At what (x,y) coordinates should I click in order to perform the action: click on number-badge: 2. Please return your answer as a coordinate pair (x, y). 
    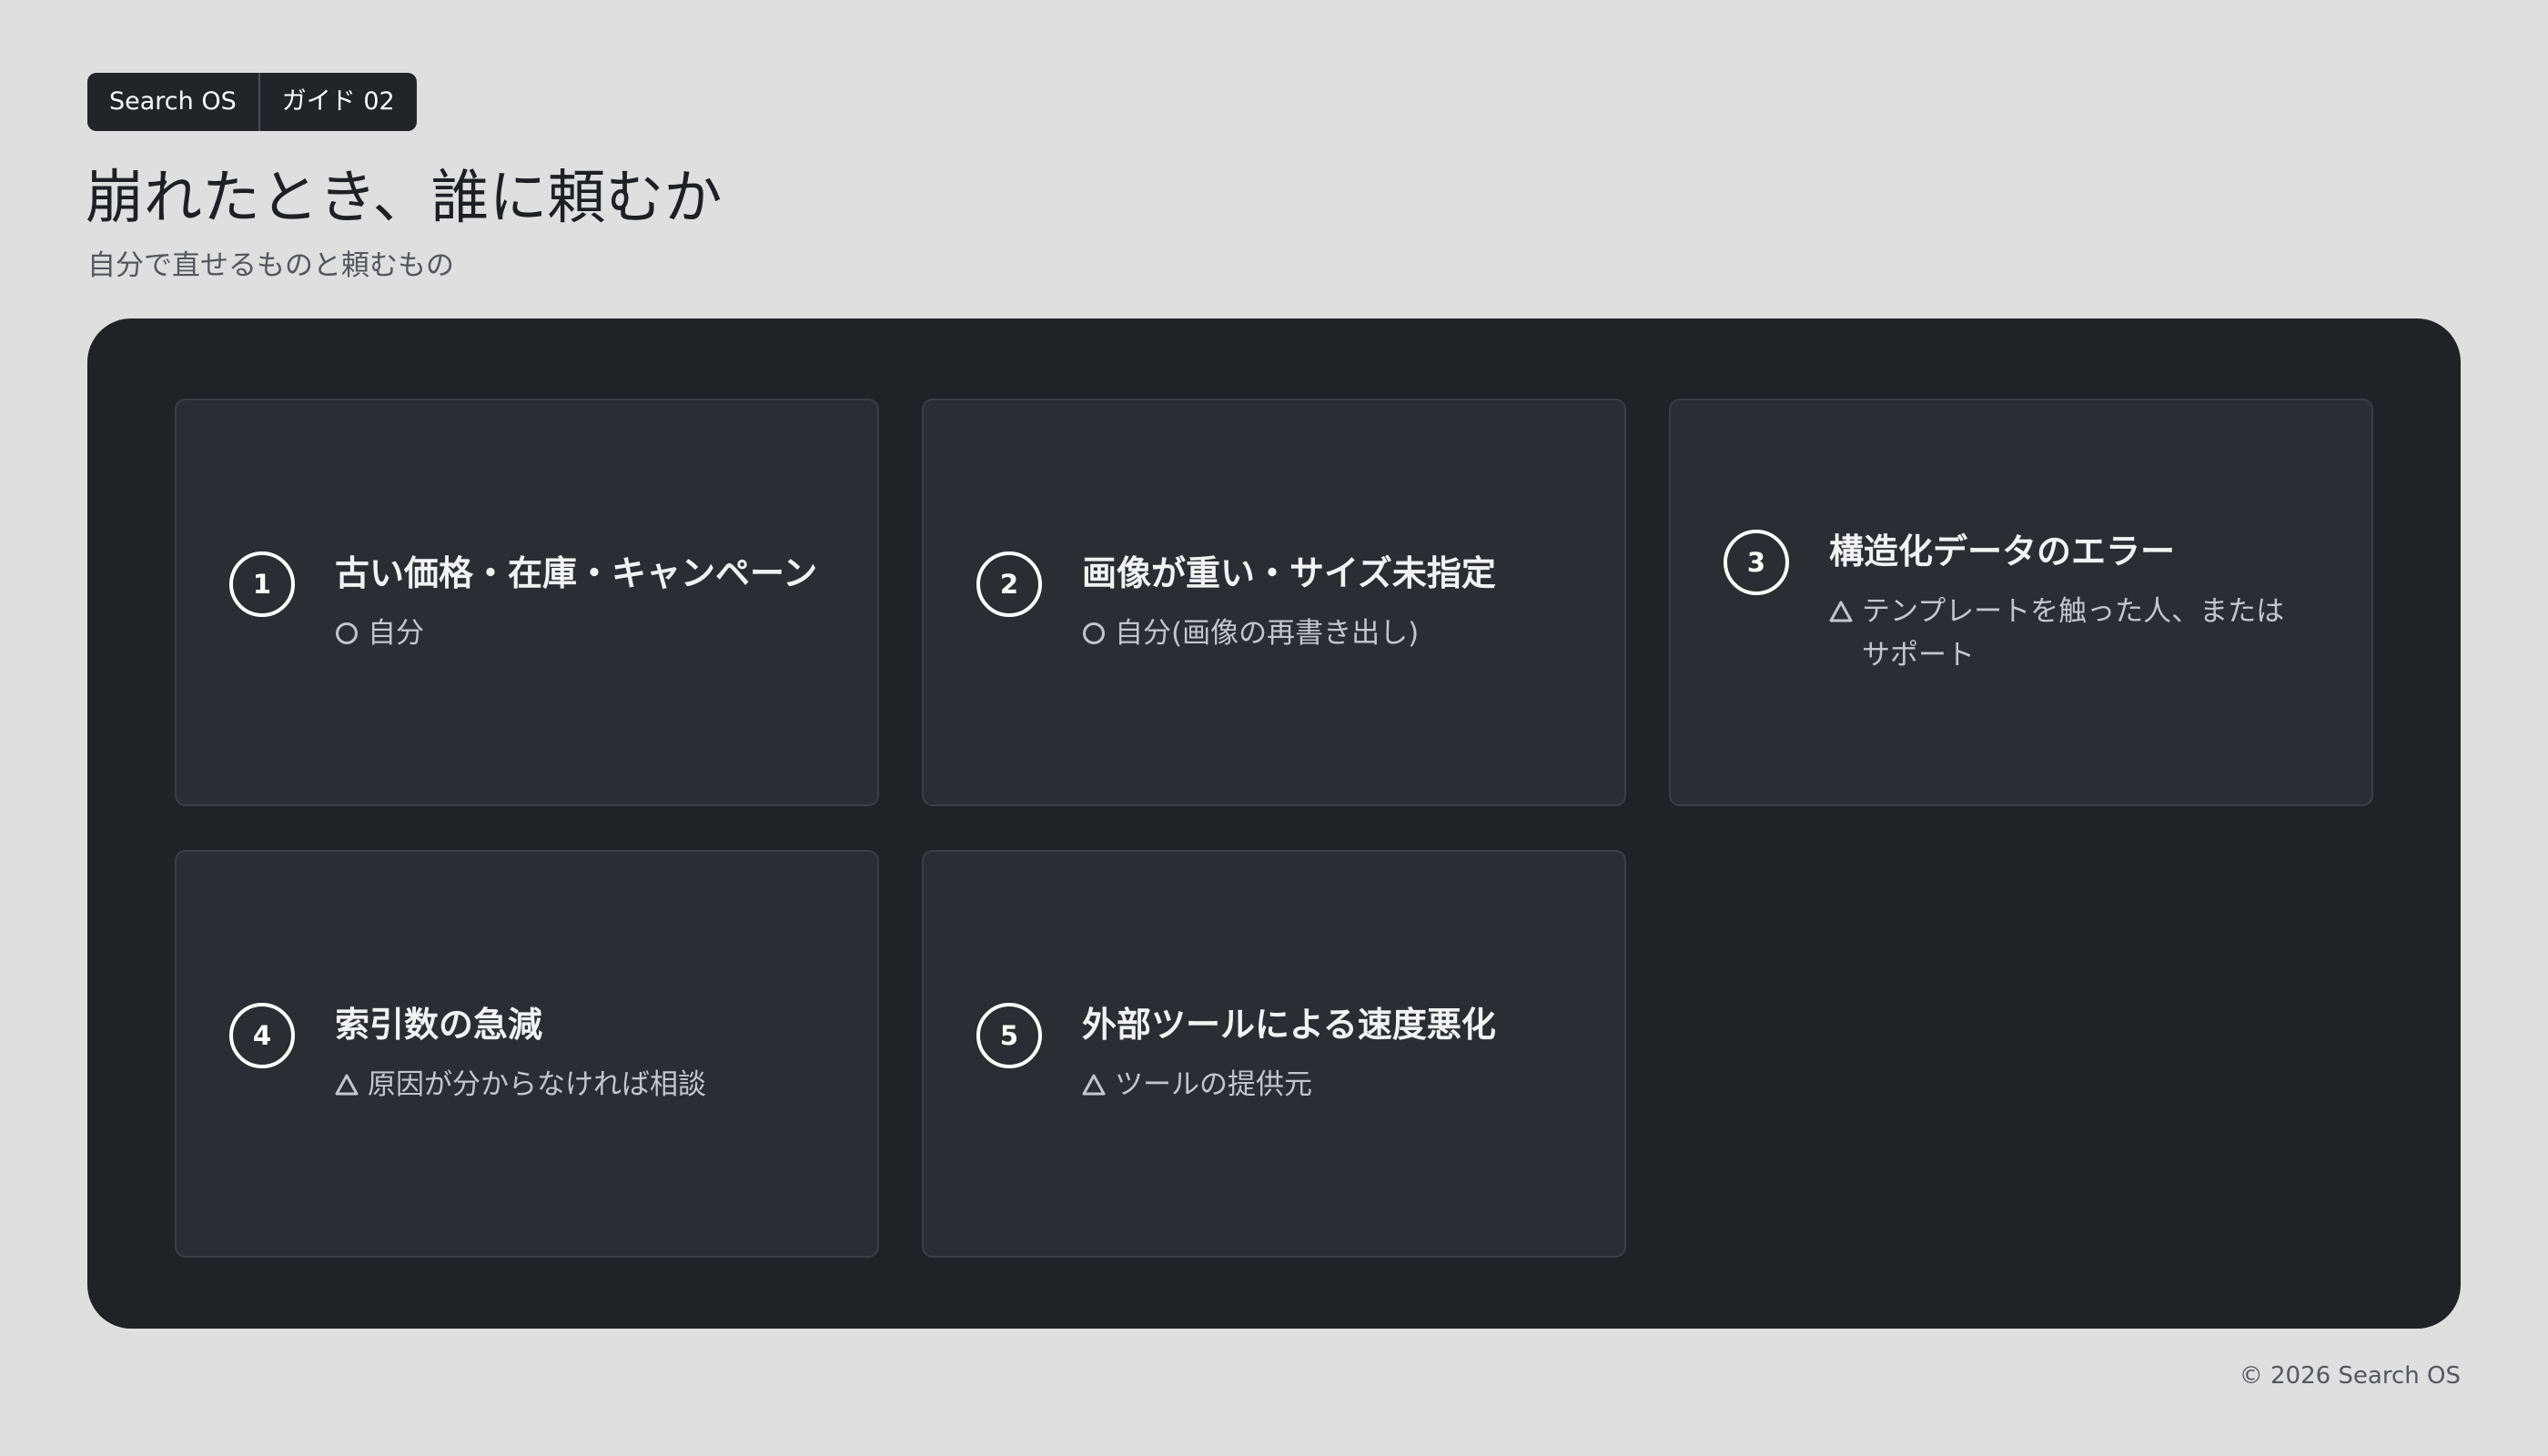
    Looking at the image, I should click on (1009, 584).